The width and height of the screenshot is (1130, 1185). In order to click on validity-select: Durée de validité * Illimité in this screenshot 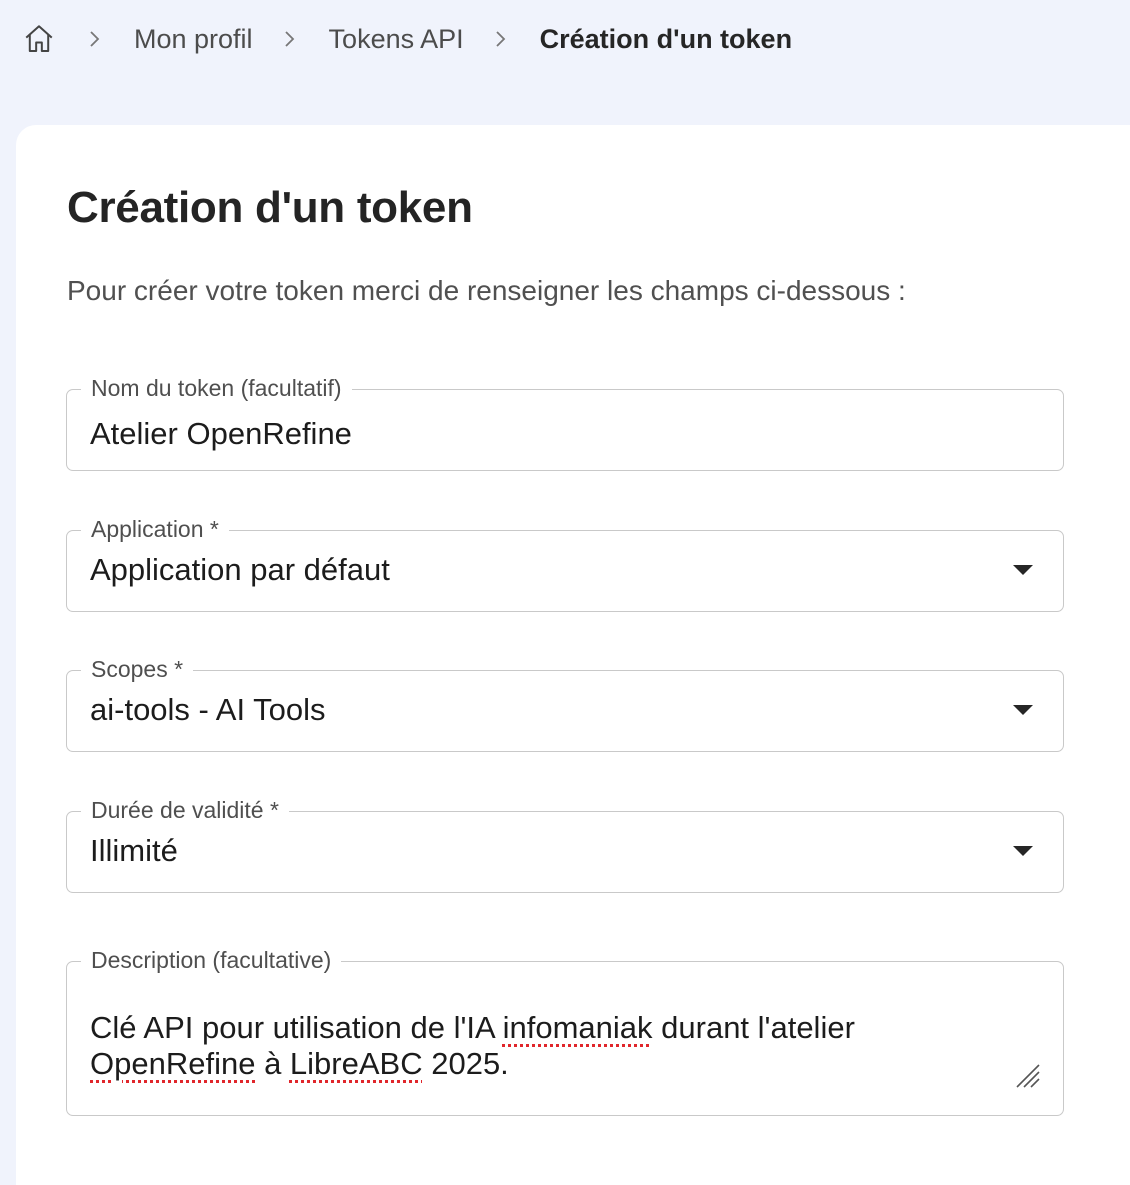, I will do `click(565, 845)`.